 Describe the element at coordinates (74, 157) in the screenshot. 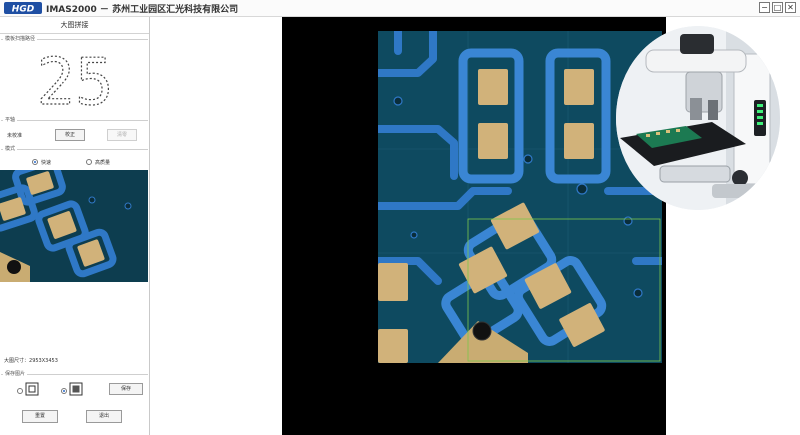

I see `mode-group: 模式 快速 高质量` at that location.